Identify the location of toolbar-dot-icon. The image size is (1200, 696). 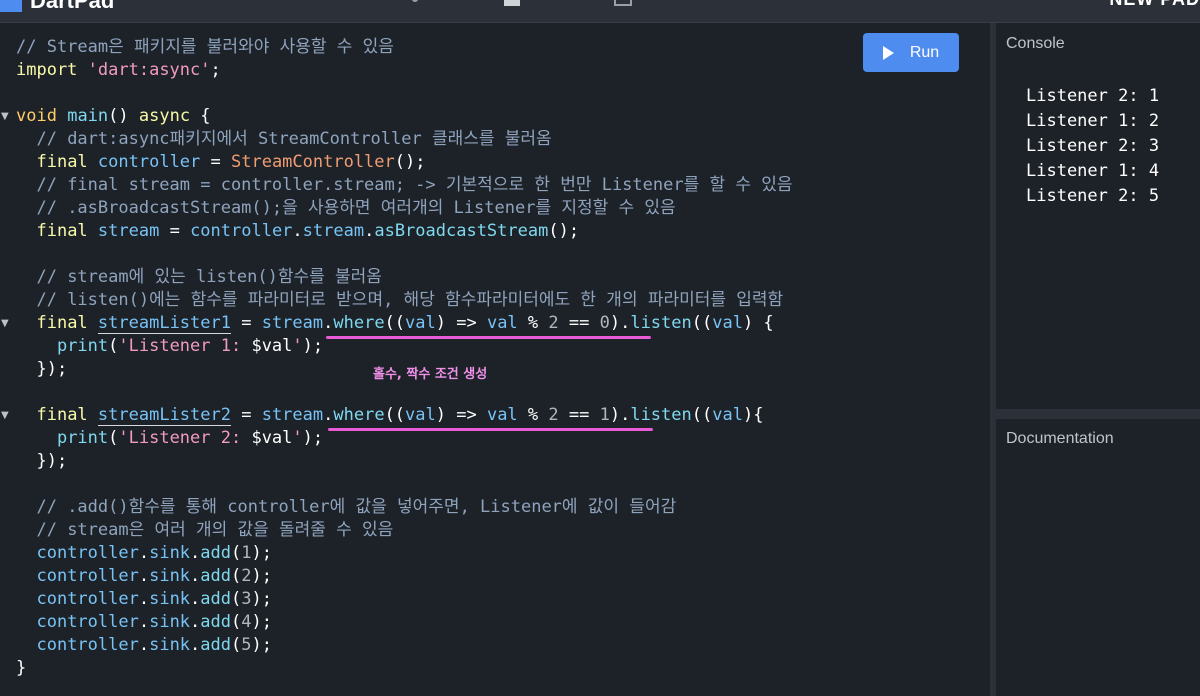
(415, 1).